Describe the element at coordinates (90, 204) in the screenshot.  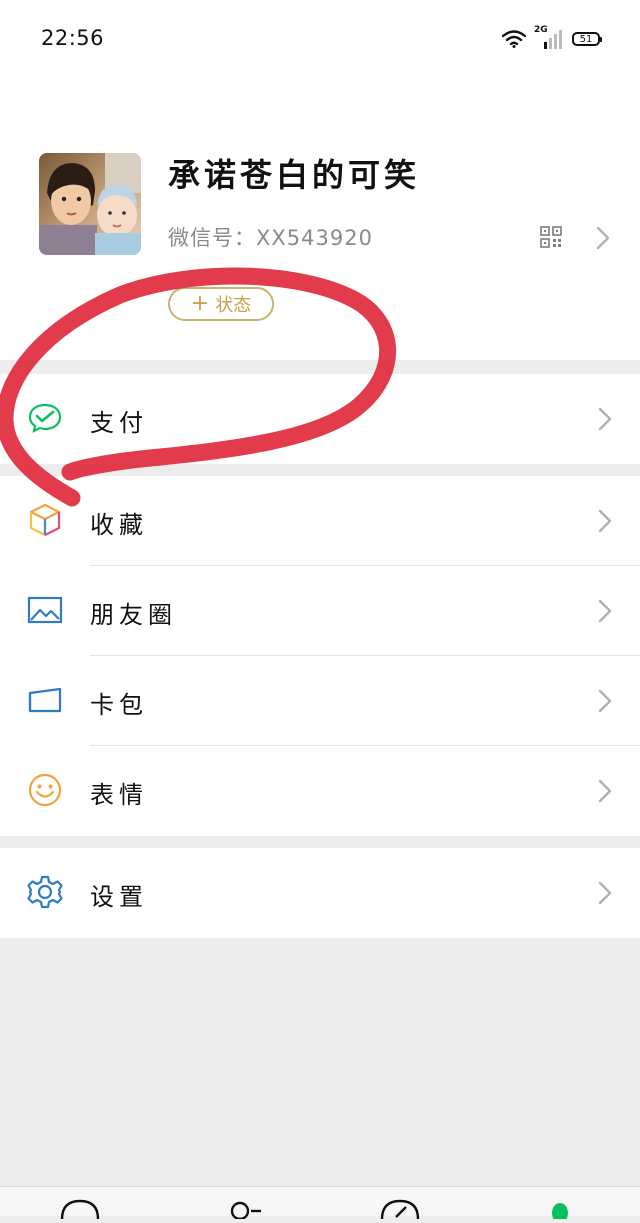
I see `avatar` at that location.